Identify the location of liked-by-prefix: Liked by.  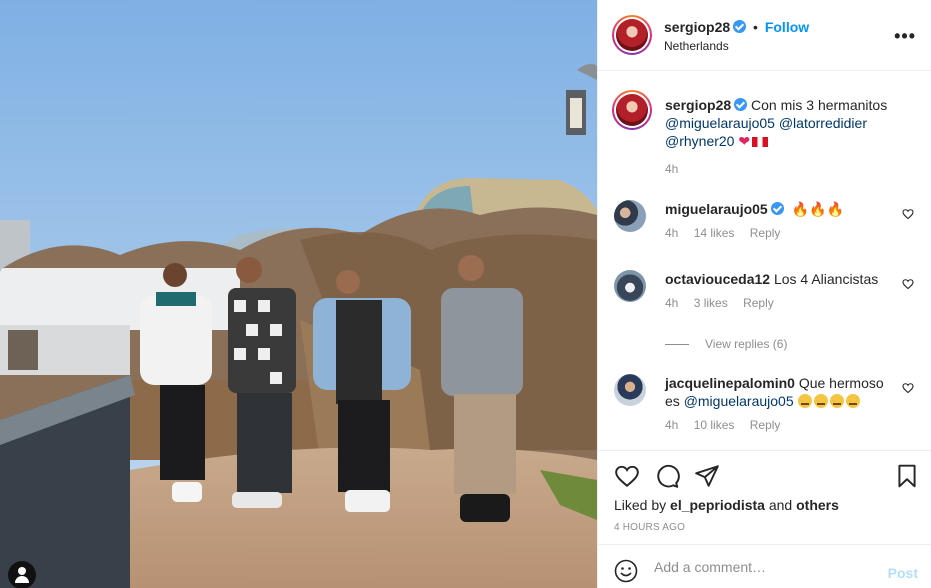
(640, 505).